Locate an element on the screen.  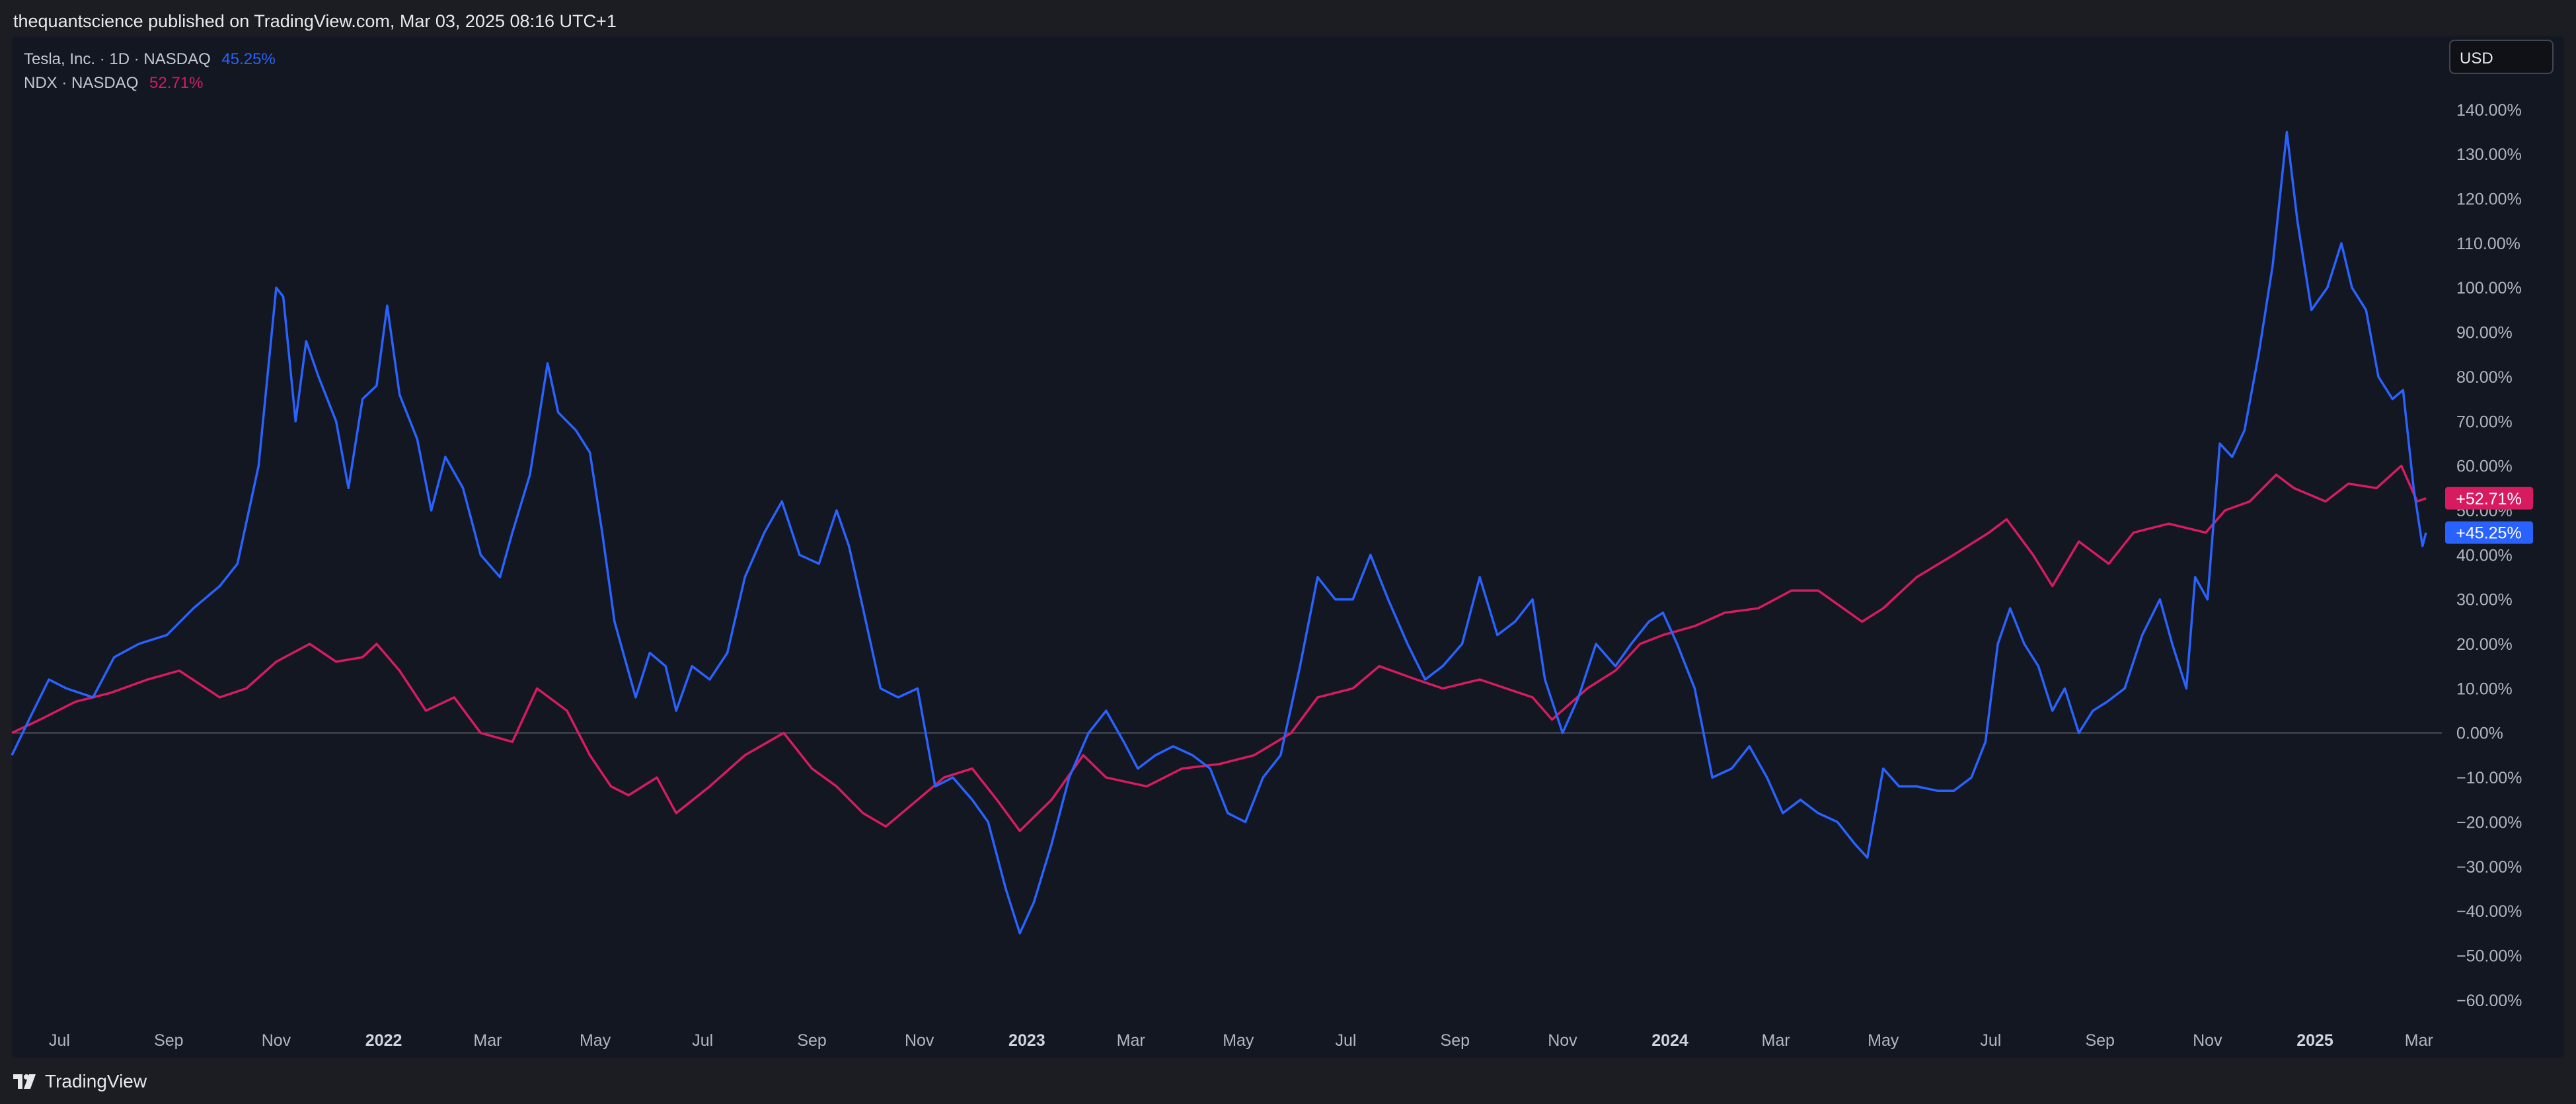
y-tick-label: 0.00% is located at coordinates (2479, 734).